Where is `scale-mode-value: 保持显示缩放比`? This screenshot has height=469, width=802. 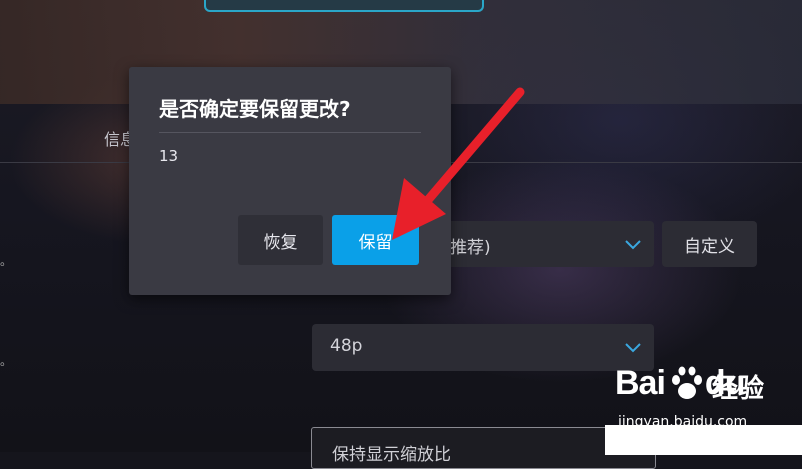 scale-mode-value: 保持显示缩放比 is located at coordinates (391, 455).